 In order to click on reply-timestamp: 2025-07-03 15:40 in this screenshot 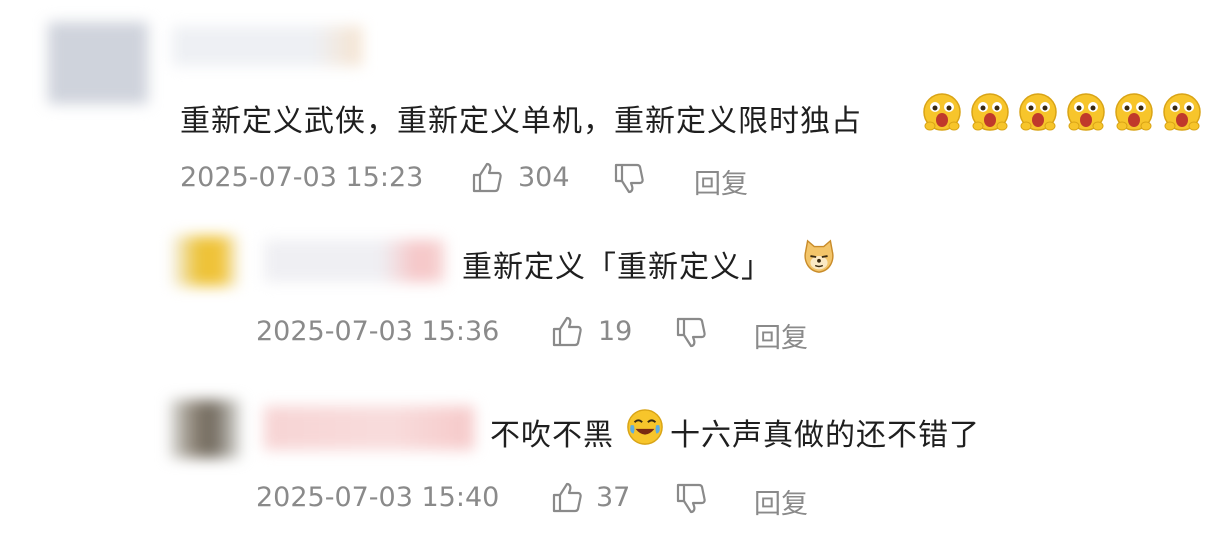, I will do `click(378, 497)`.